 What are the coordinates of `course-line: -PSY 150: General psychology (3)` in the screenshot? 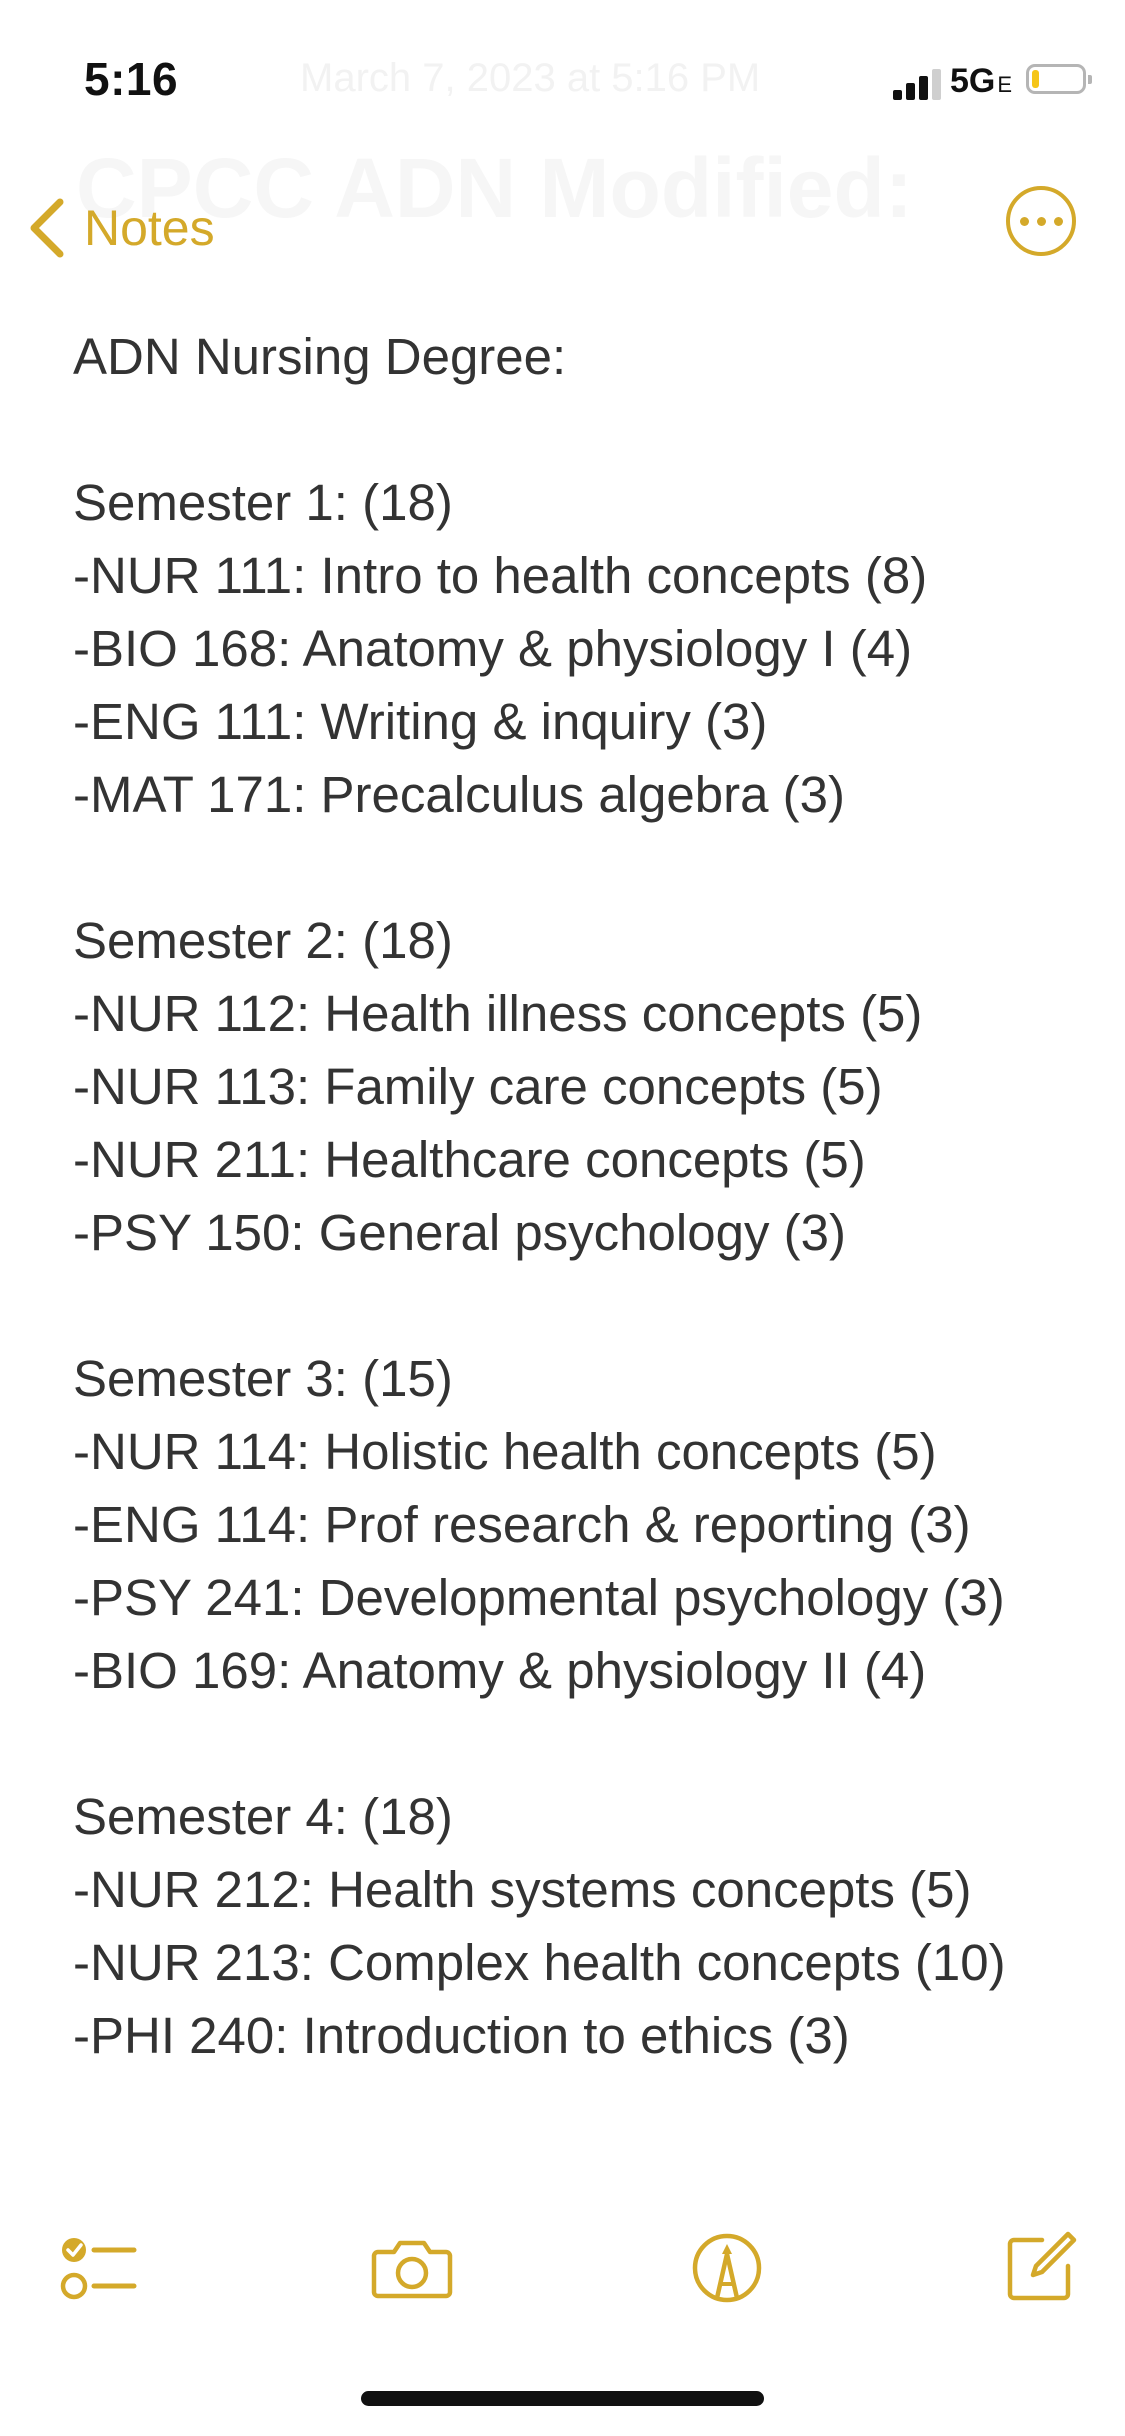 It's located at (459, 1232).